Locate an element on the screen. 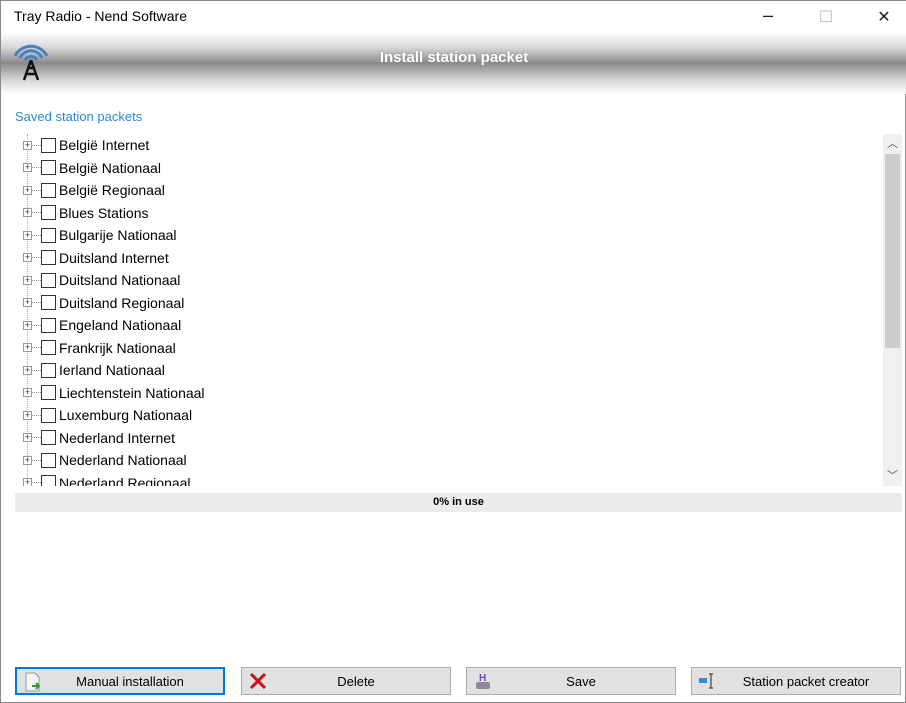 Image resolution: width=906 pixels, height=703 pixels. tree-item: + België Internet is located at coordinates (86, 145).